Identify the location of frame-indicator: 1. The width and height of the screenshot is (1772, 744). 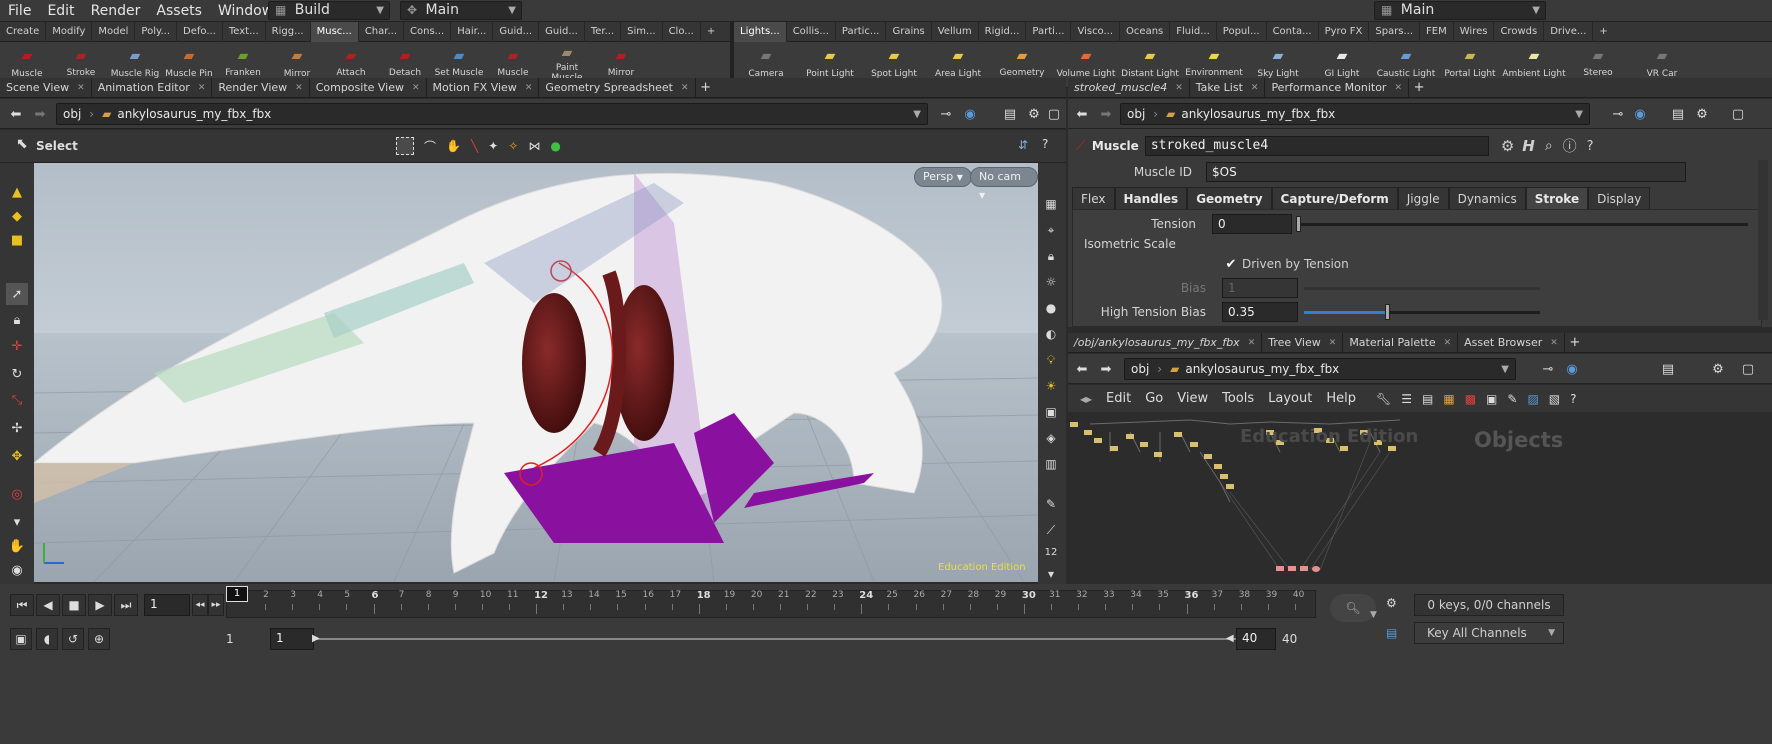
(237, 594).